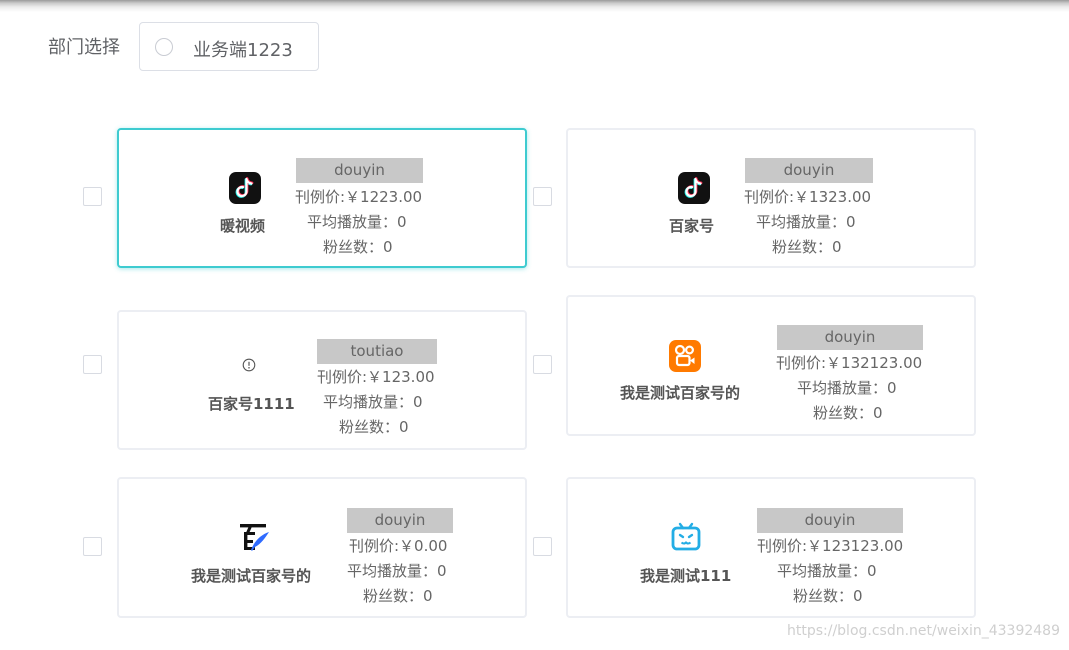 Image resolution: width=1069 pixels, height=650 pixels. What do you see at coordinates (398, 546) in the screenshot?
I see `price-text: 刊例价:￥0.00` at bounding box center [398, 546].